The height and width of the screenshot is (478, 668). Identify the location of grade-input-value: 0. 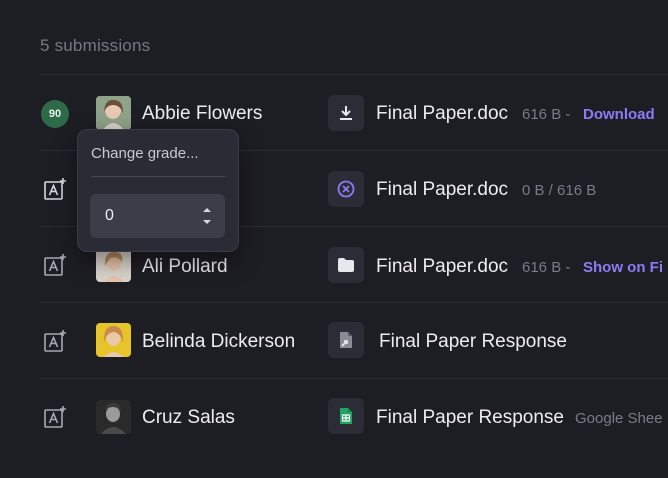
(109, 216).